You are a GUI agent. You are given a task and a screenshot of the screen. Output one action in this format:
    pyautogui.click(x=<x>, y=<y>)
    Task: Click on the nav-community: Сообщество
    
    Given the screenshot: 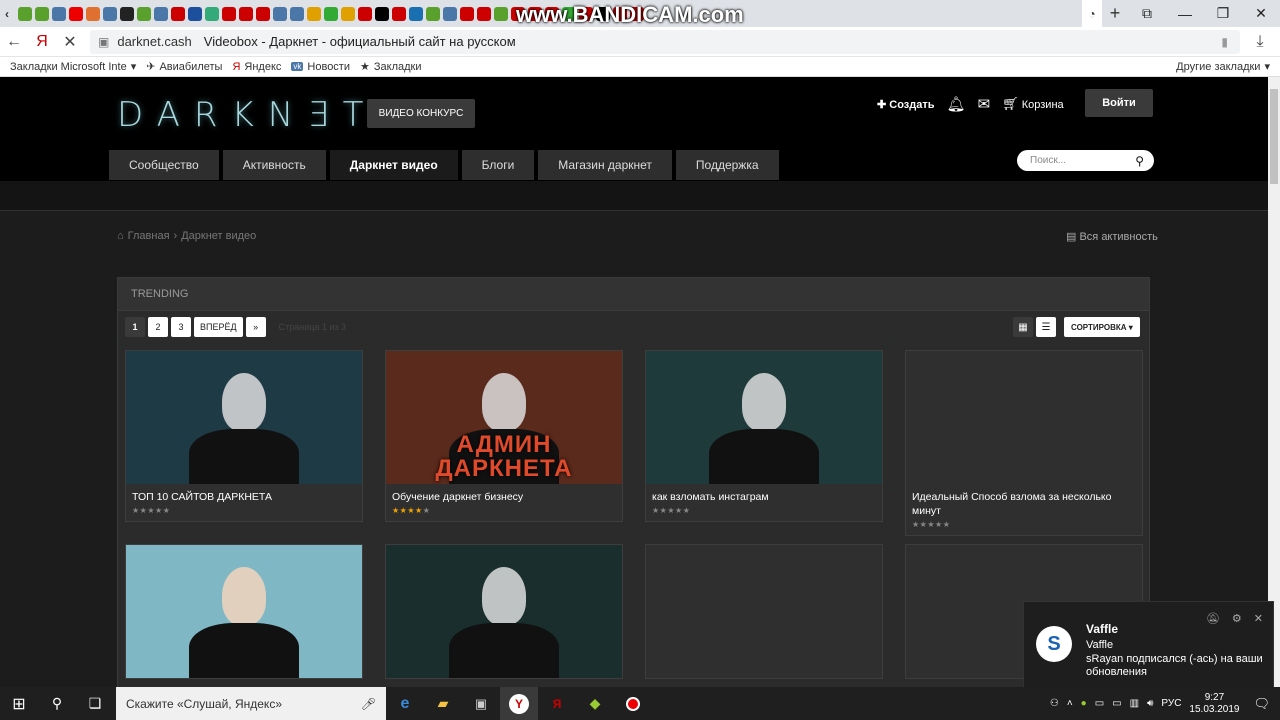 What is the action you would take?
    pyautogui.click(x=164, y=165)
    